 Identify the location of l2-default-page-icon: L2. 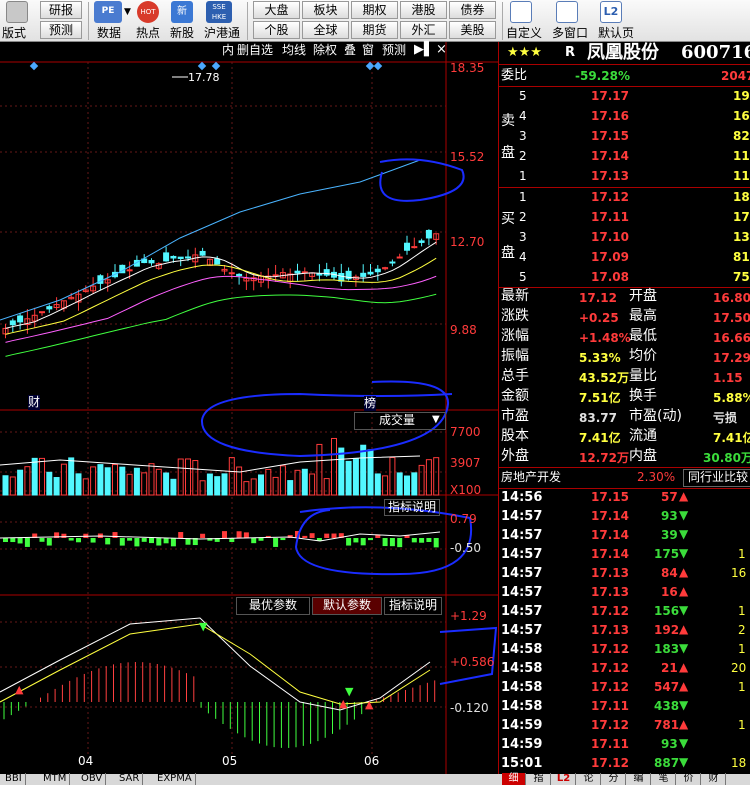
(611, 12).